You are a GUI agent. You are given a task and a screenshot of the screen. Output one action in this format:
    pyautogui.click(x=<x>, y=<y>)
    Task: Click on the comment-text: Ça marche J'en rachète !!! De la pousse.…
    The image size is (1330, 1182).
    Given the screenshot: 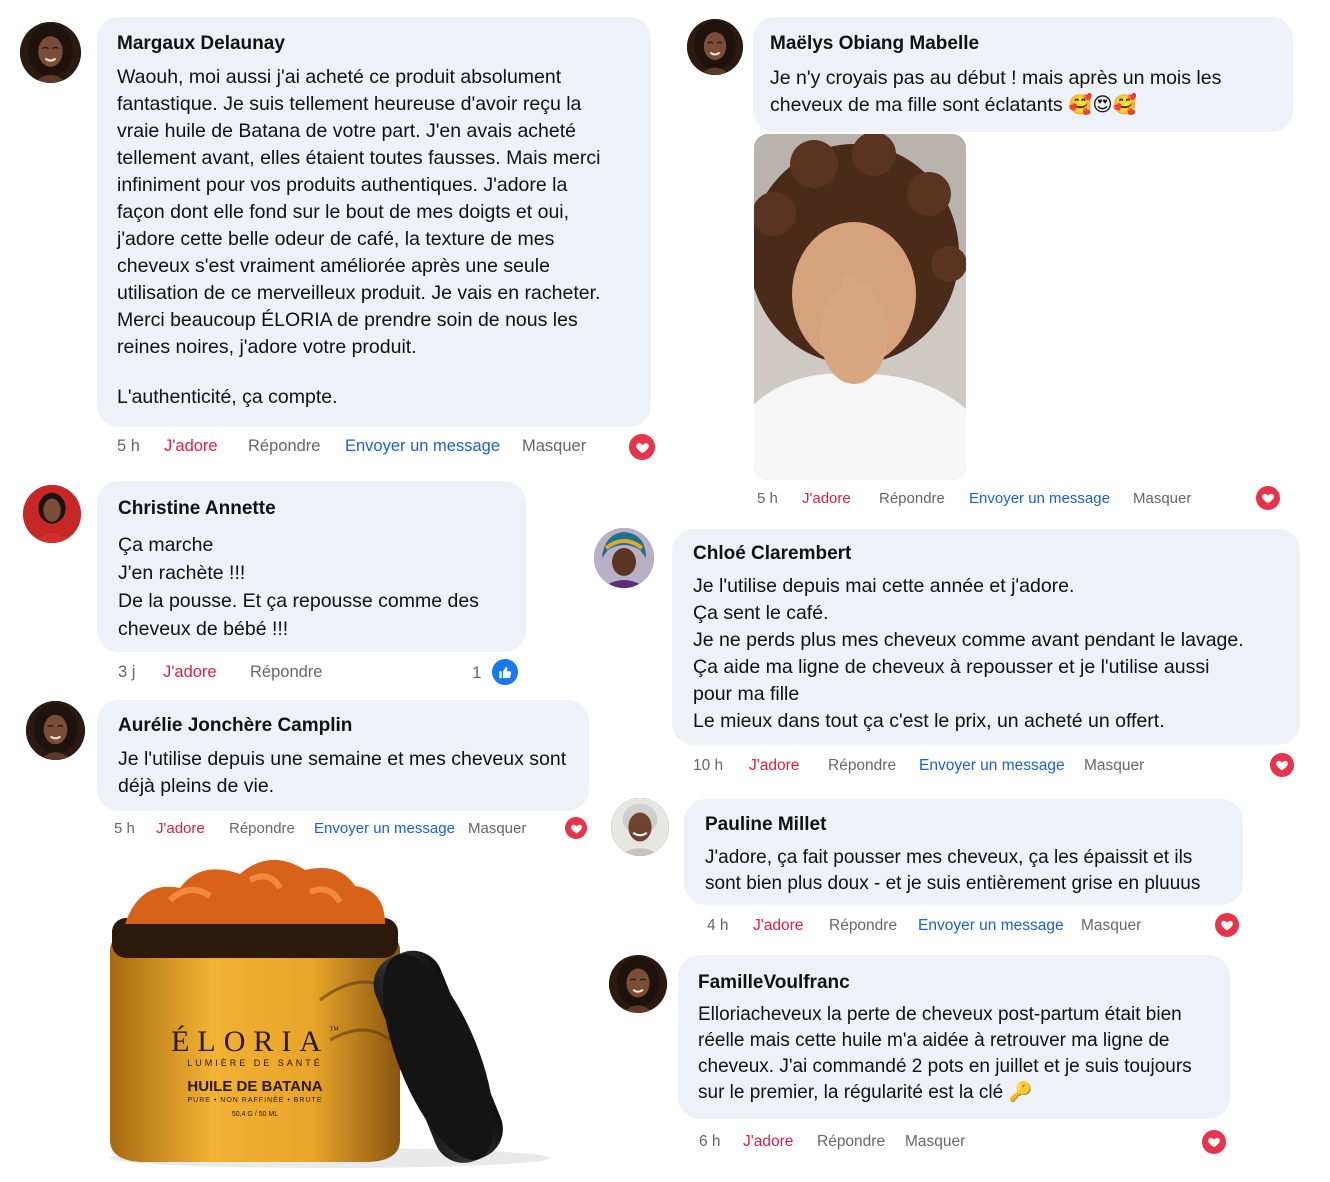 What is the action you would take?
    pyautogui.click(x=298, y=587)
    